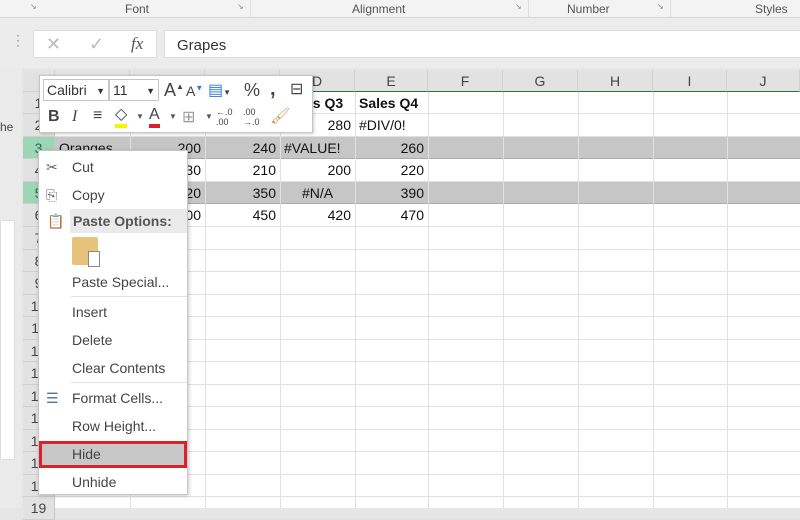 The height and width of the screenshot is (520, 800). I want to click on format-painter-icon: 🖌, so click(280, 116).